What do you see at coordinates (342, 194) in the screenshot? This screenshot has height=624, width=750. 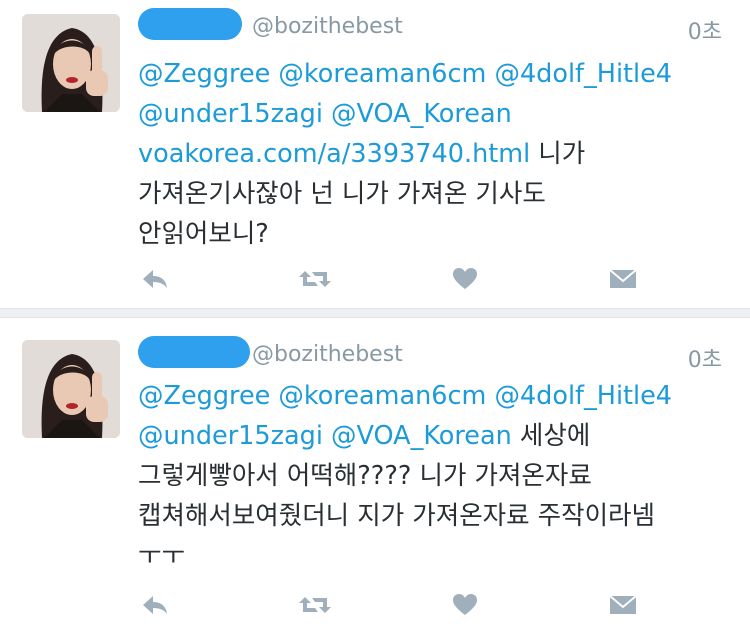 I see `text-line: 가져온기사잖아 넌 니가 가져온 기사도` at bounding box center [342, 194].